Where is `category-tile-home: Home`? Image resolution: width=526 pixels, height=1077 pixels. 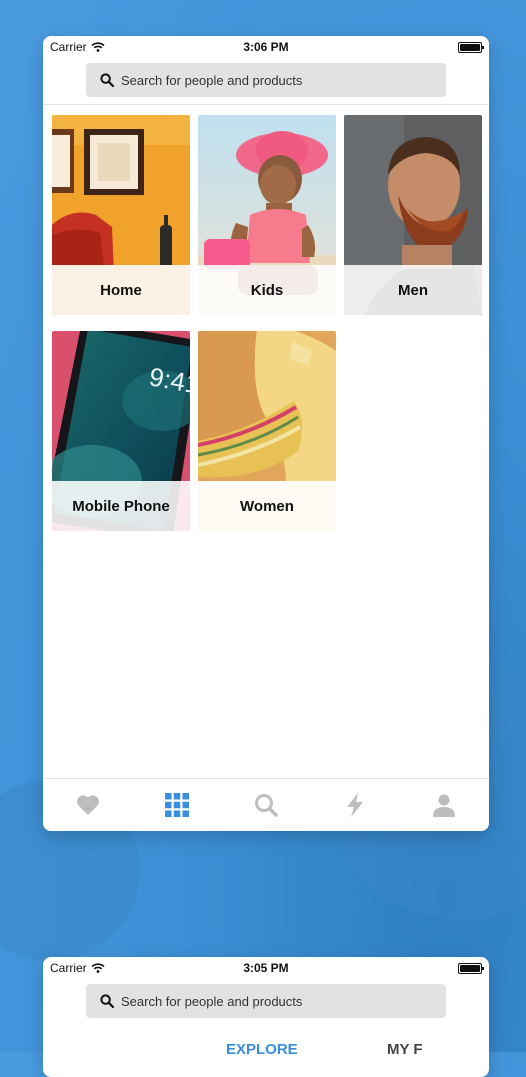 category-tile-home: Home is located at coordinates (121, 215).